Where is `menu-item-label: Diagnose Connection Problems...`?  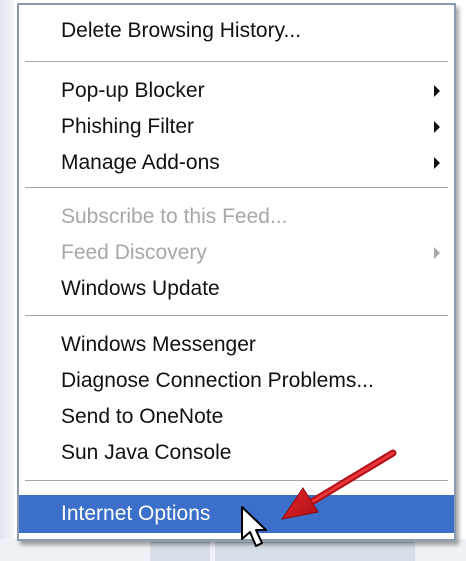 menu-item-label: Diagnose Connection Problems... is located at coordinates (217, 380).